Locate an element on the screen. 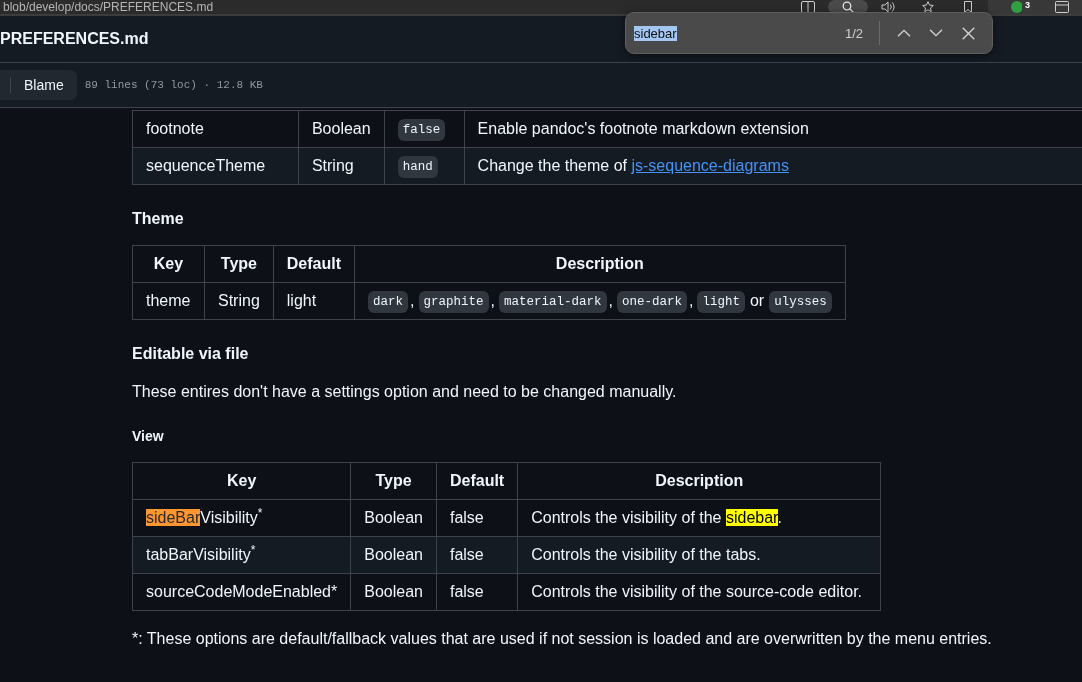 The width and height of the screenshot is (1082, 682). code-value: one-dark is located at coordinates (651, 301).